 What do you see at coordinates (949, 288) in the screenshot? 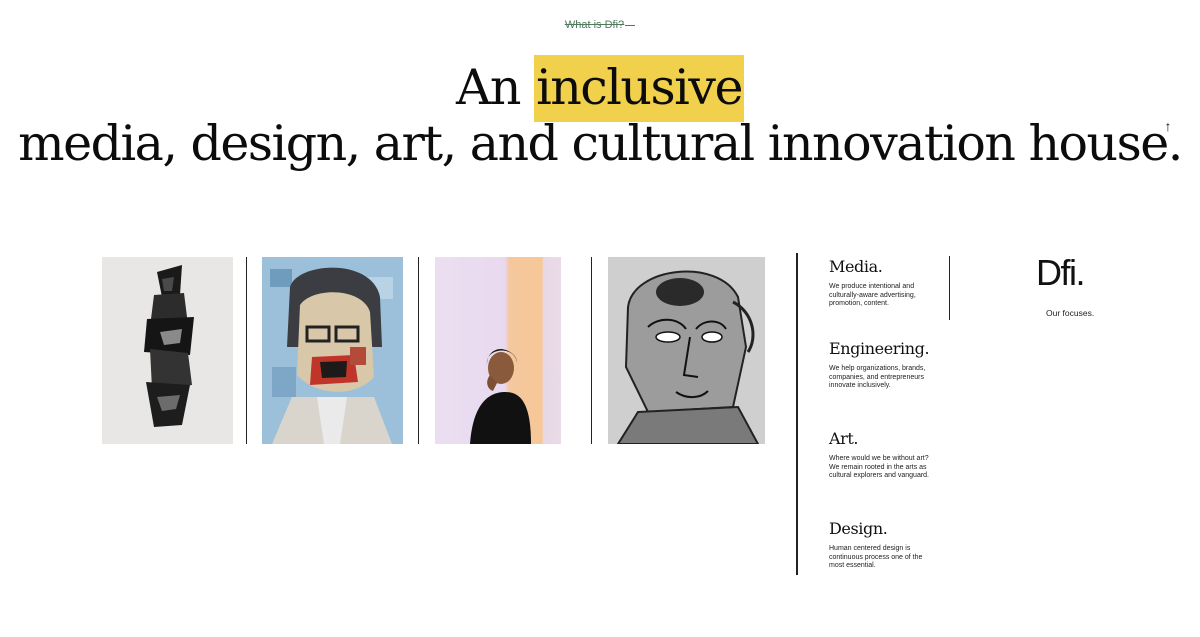
I see `media-right-rule` at bounding box center [949, 288].